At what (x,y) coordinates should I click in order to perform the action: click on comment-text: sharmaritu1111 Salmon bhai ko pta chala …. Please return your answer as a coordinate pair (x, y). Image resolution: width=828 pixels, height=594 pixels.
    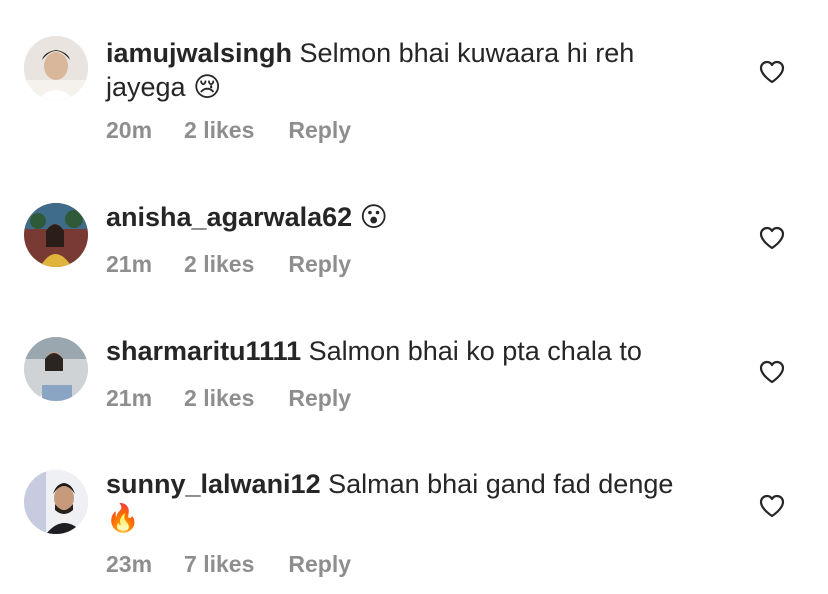
    Looking at the image, I should click on (411, 351).